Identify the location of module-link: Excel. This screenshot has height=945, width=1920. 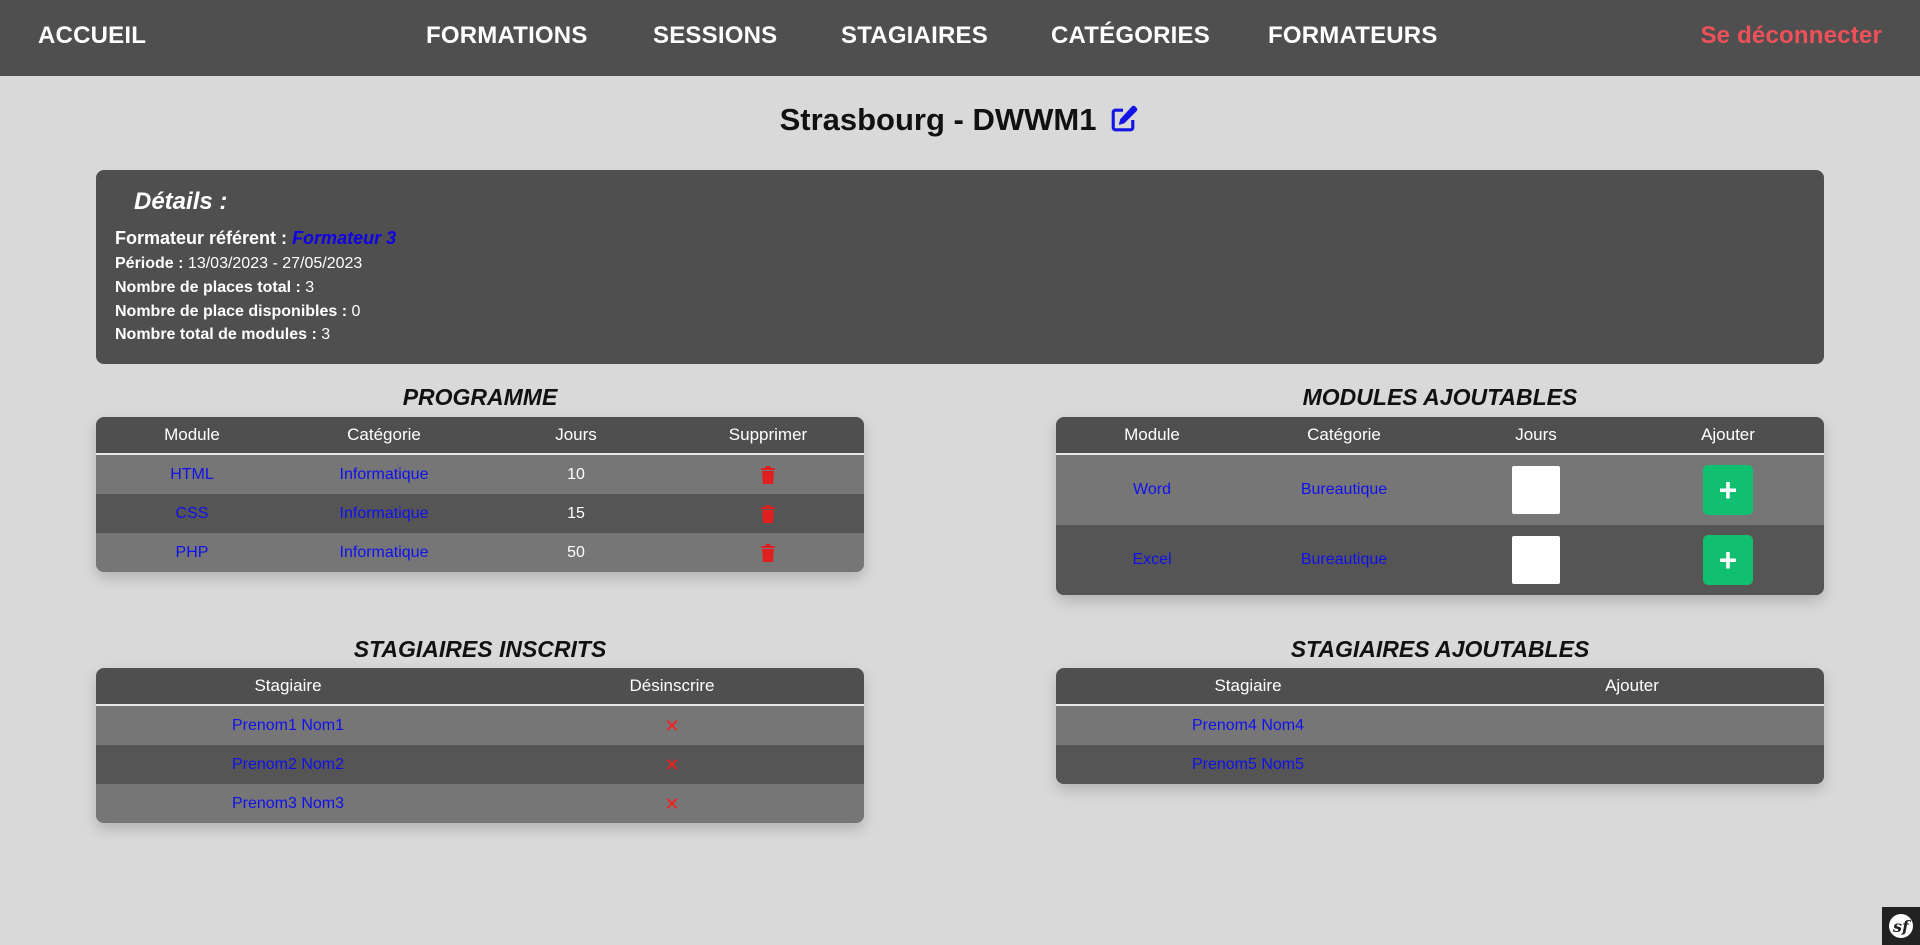
(1151, 560).